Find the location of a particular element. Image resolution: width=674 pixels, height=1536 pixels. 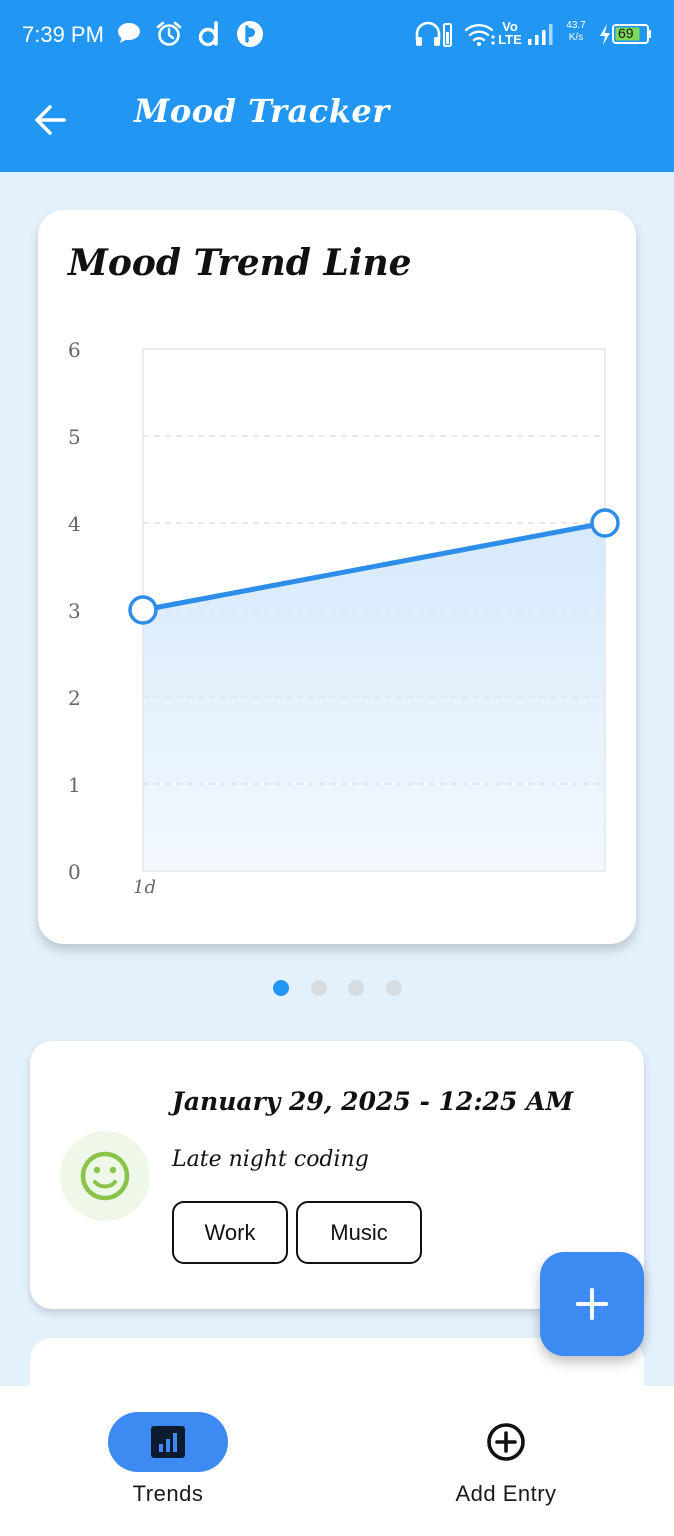

nav-item-add-entry: Add Entry is located at coordinates (506, 1461).